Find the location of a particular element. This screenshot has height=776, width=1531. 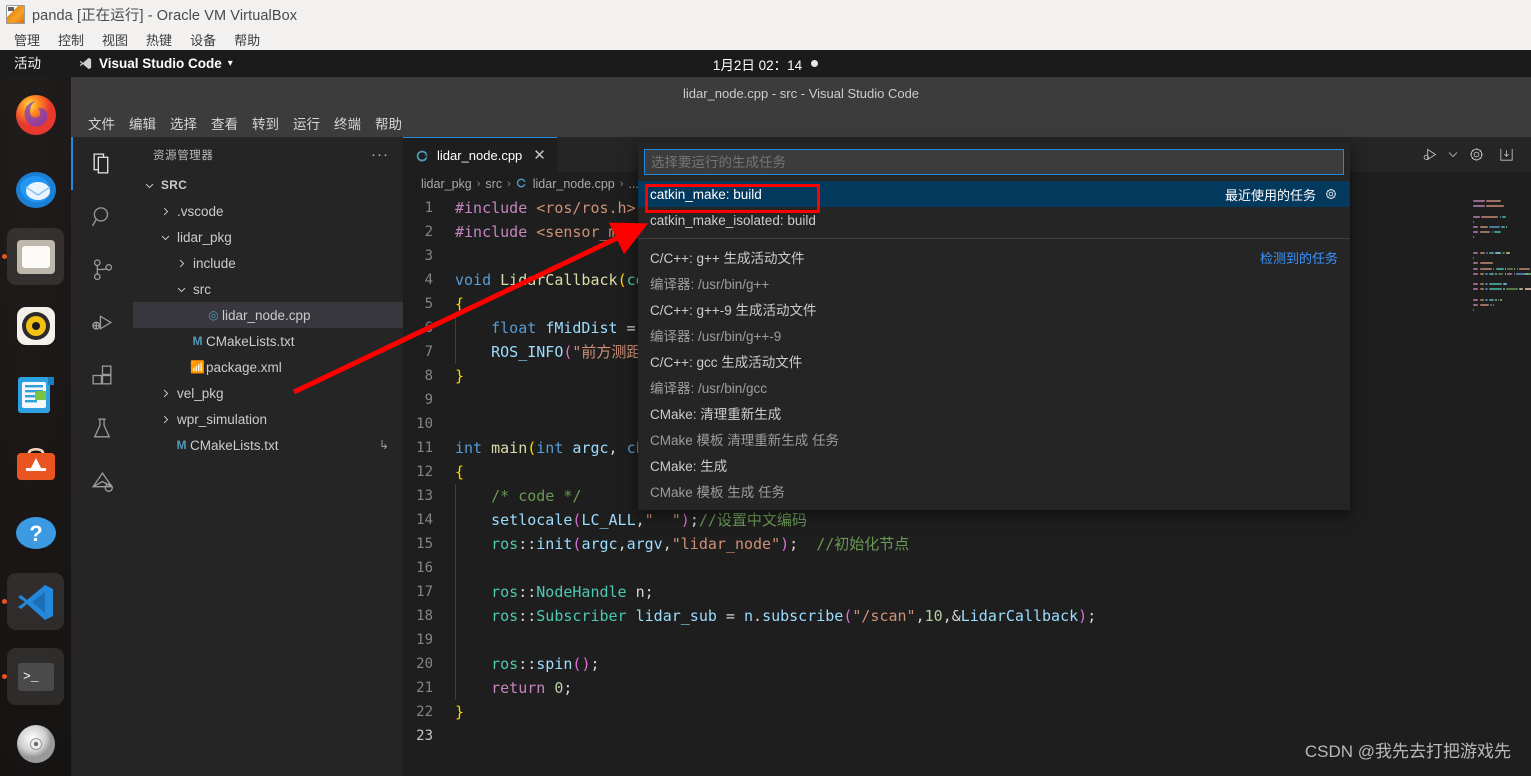

quick-pick-item: 编译器: /usr/bin/g++-9 is located at coordinates (994, 335).